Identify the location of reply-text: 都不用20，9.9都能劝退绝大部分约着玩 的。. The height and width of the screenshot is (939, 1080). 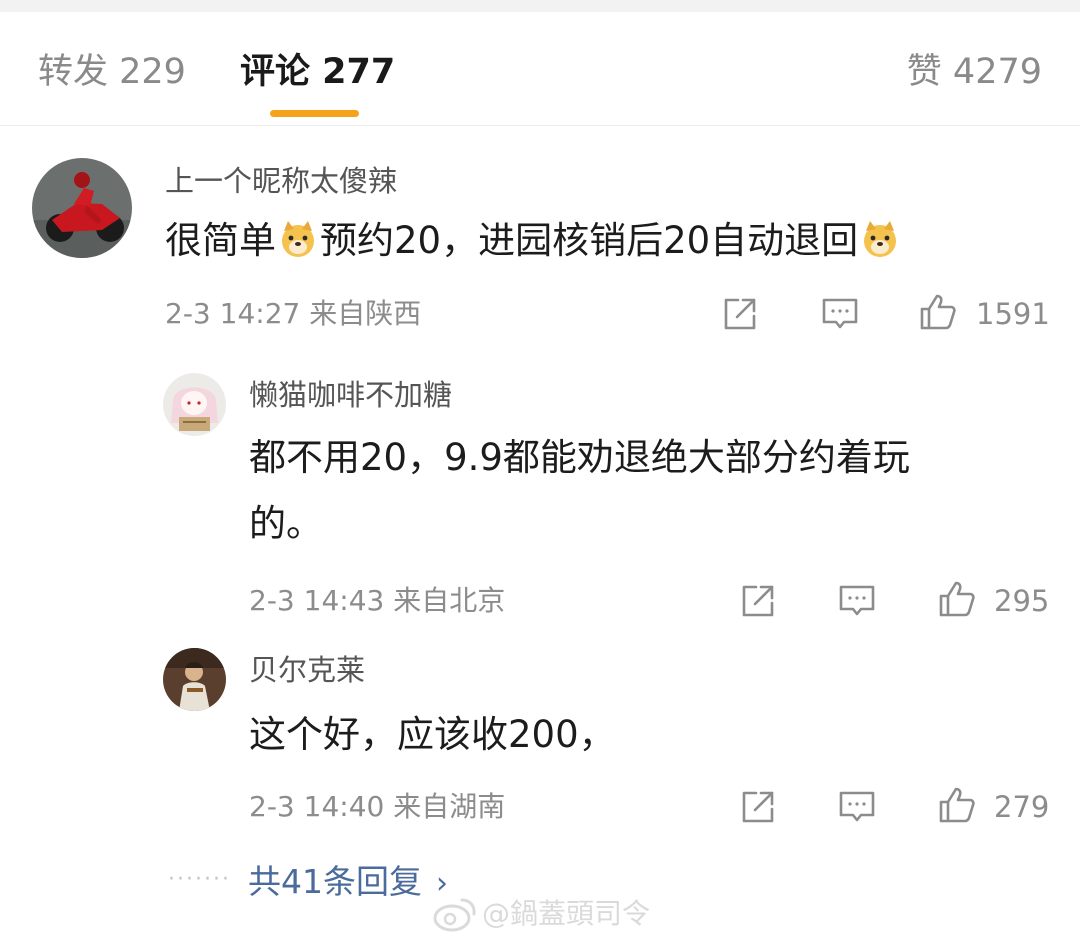
(644, 491).